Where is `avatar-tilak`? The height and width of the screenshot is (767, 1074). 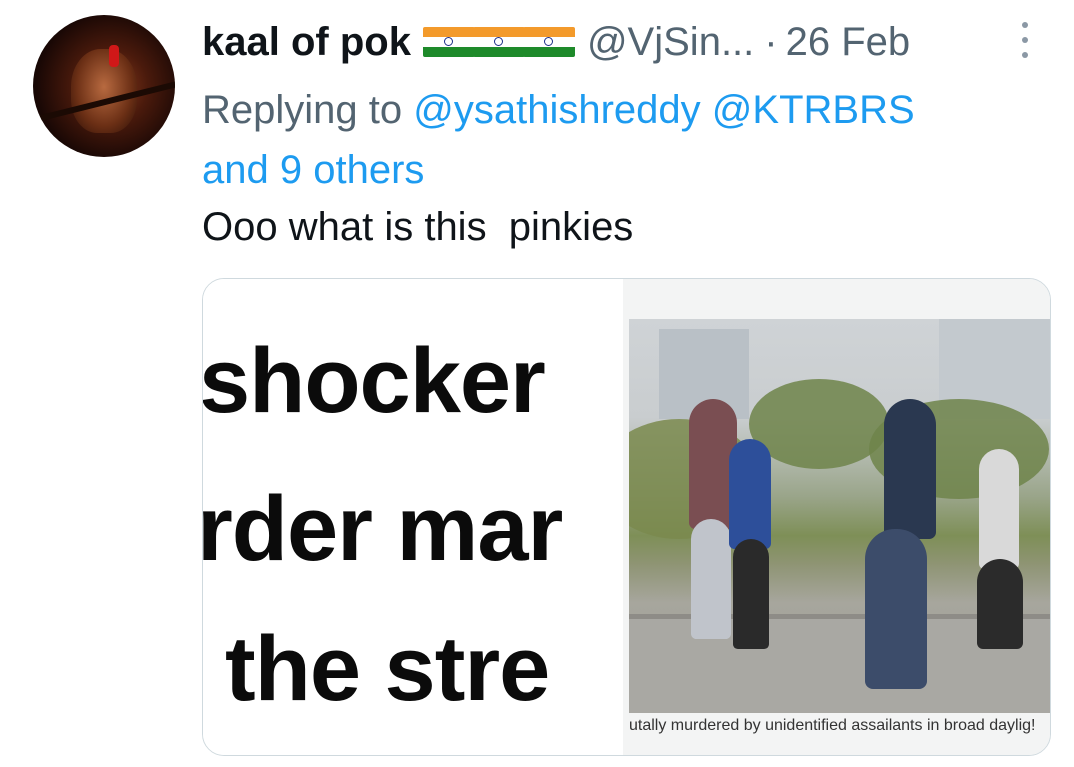
avatar-tilak is located at coordinates (114, 56).